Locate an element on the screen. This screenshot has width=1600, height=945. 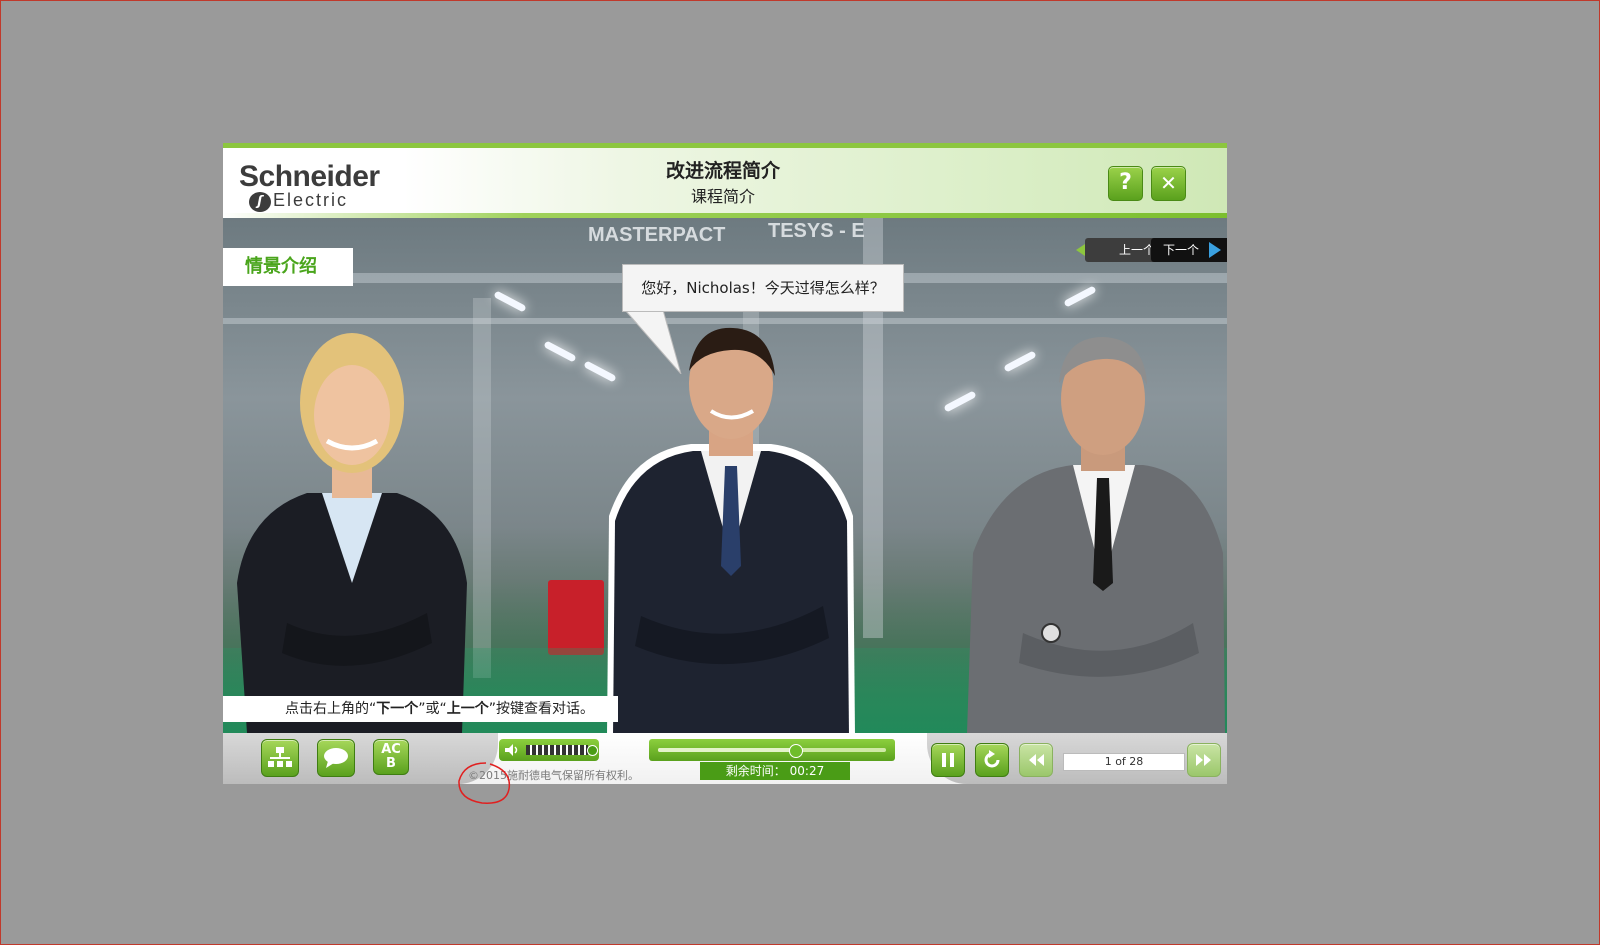
previous-slide-button is located at coordinates (1036, 760).